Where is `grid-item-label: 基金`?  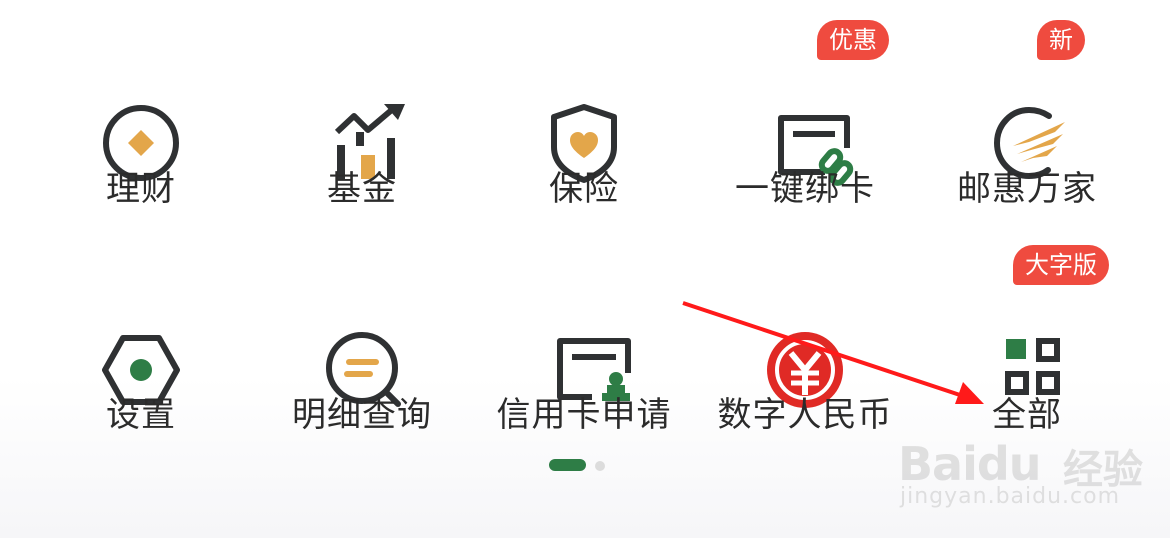 grid-item-label: 基金 is located at coordinates (362, 189).